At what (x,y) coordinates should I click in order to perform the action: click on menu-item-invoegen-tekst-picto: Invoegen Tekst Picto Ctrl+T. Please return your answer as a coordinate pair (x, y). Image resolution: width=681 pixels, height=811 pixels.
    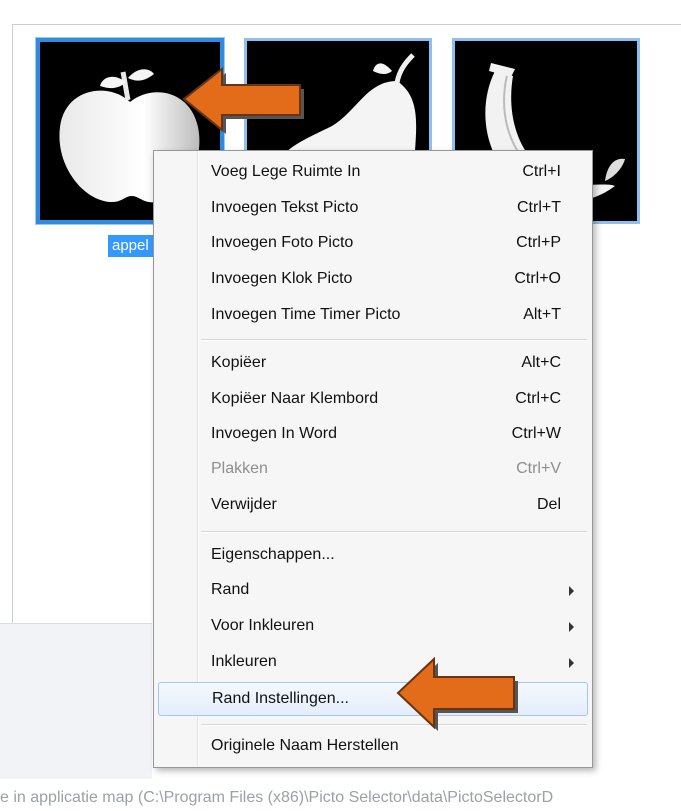
    Looking at the image, I should click on (373, 209).